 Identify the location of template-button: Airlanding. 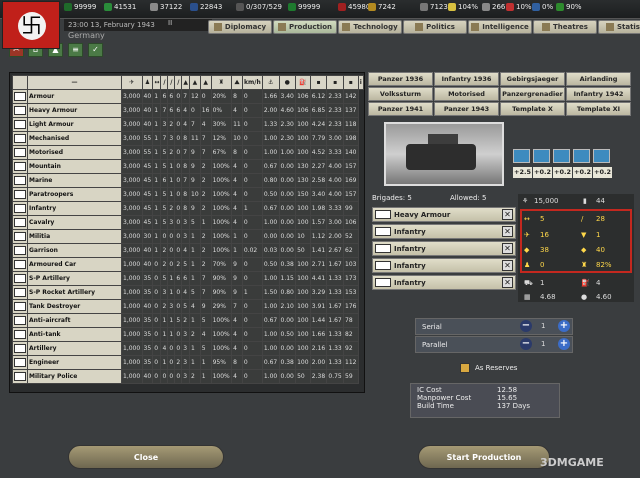
(598, 79).